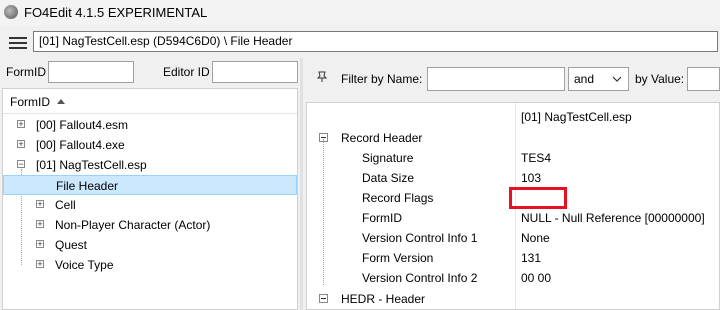  What do you see at coordinates (536, 158) in the screenshot?
I see `record-field-value: TES4` at bounding box center [536, 158].